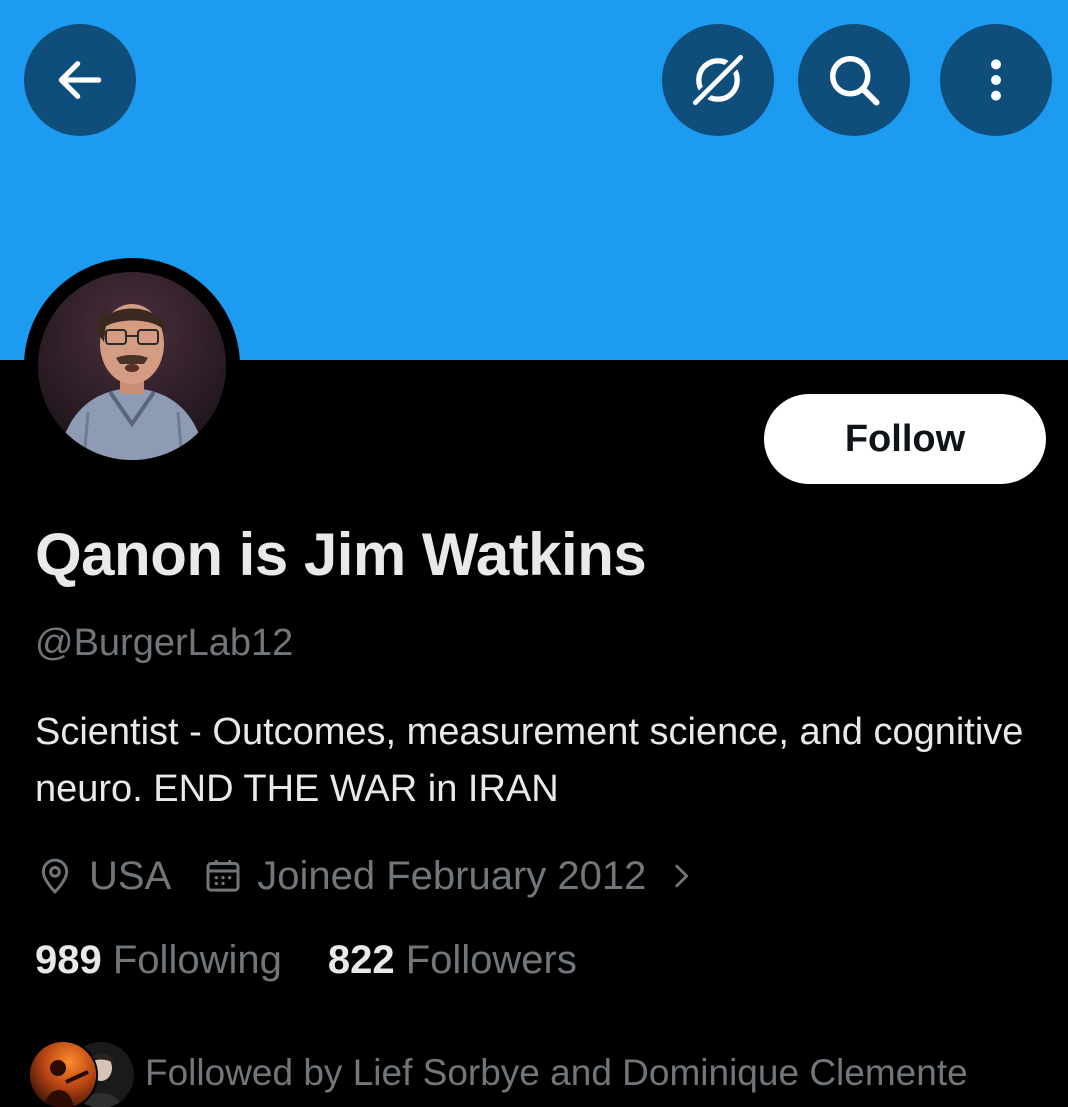 The image size is (1068, 1107). What do you see at coordinates (164, 643) in the screenshot?
I see `user-handle: @BurgerLab12` at bounding box center [164, 643].